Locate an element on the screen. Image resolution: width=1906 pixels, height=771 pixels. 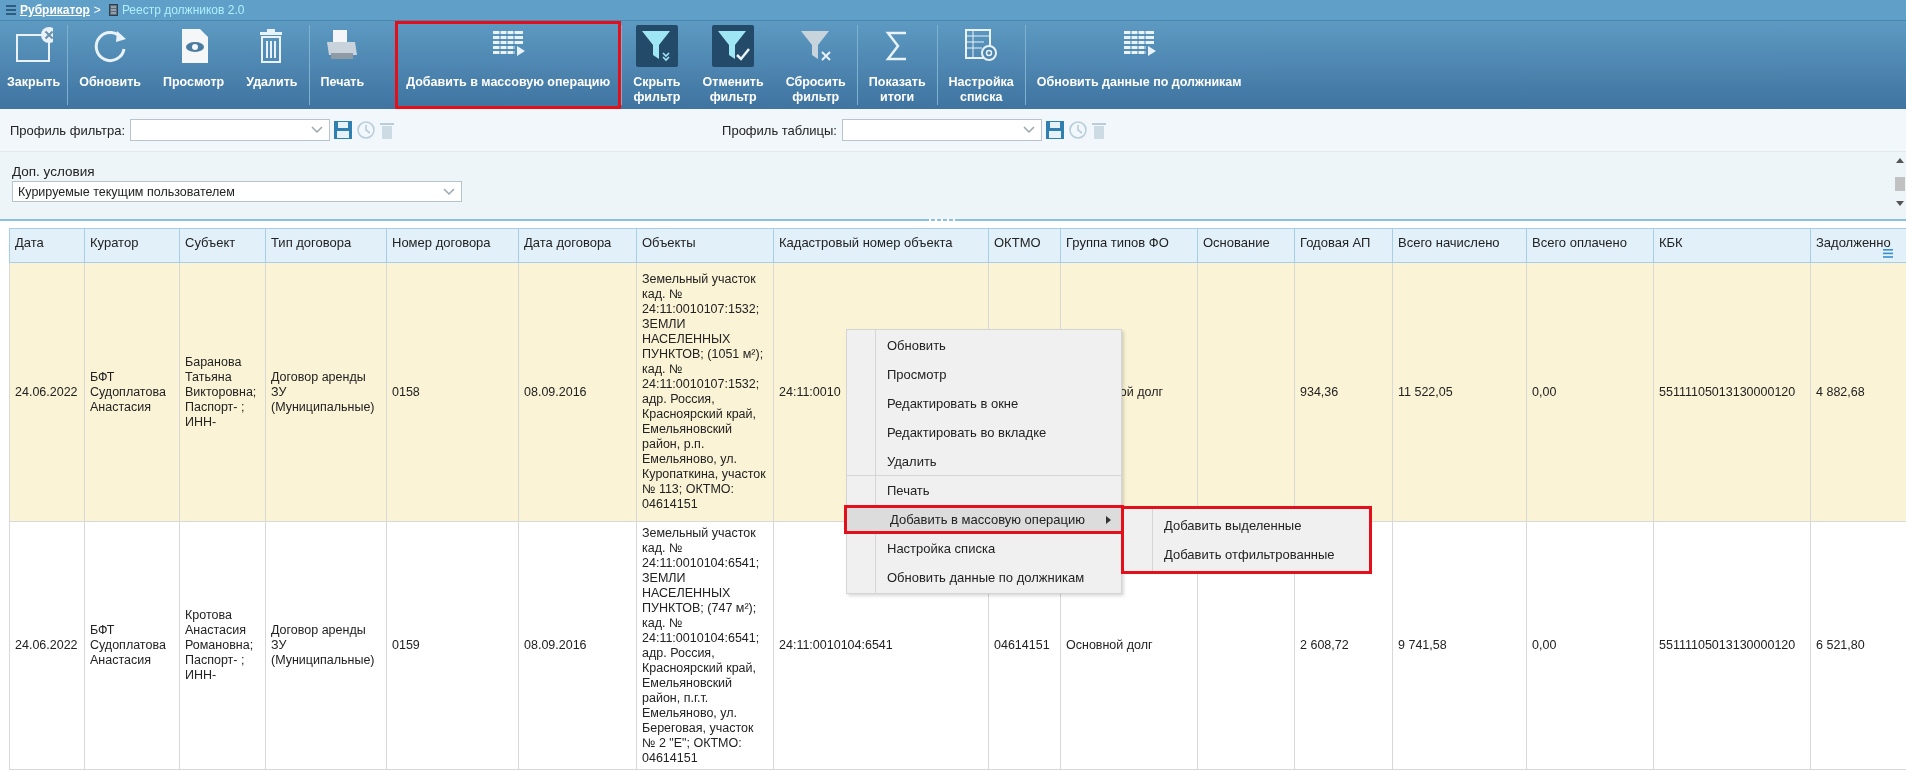
toolbar-button: Настройка списка is located at coordinates (981, 65).